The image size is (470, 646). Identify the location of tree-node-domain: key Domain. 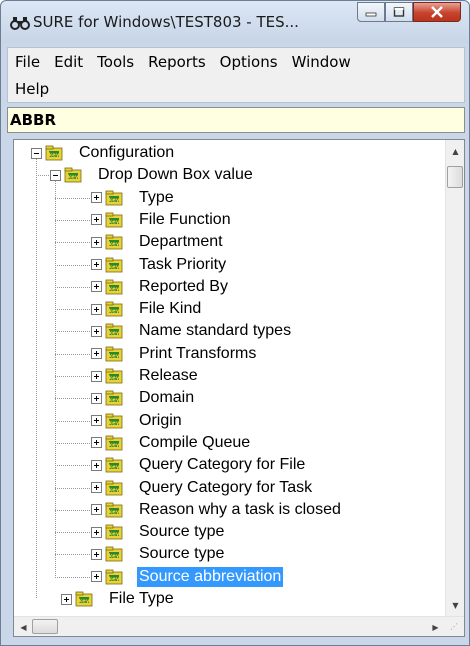
(143, 398).